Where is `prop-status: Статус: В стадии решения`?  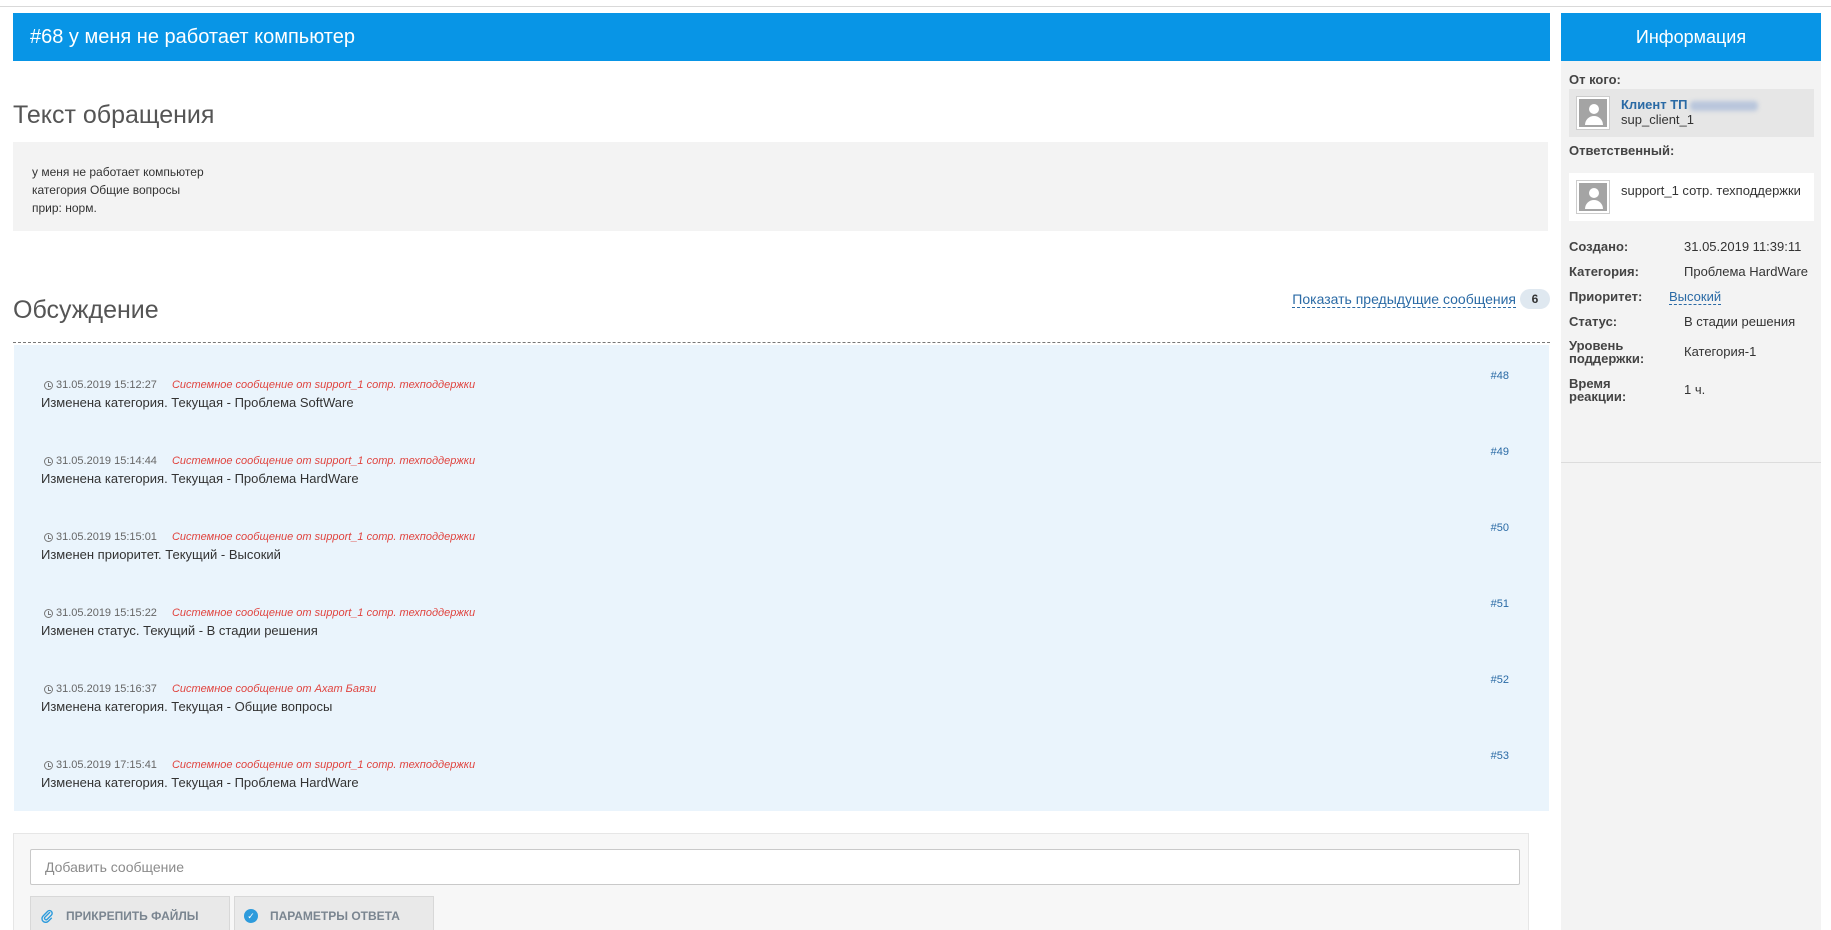 prop-status: Статус: В стадии решения is located at coordinates (1694, 326).